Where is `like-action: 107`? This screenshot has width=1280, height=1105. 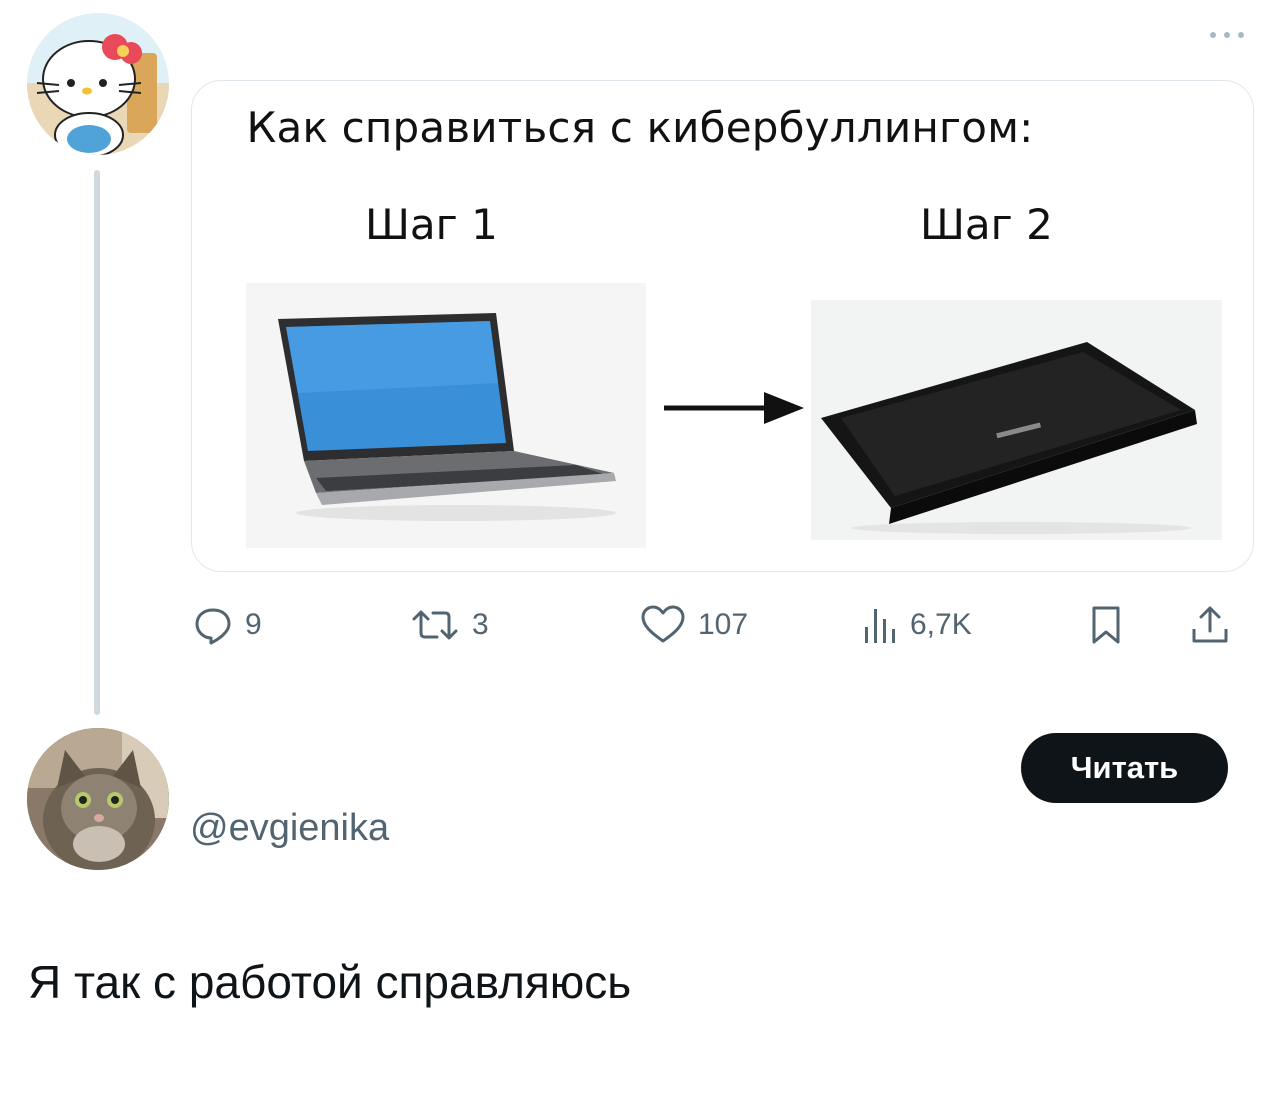 like-action: 107 is located at coordinates (694, 625).